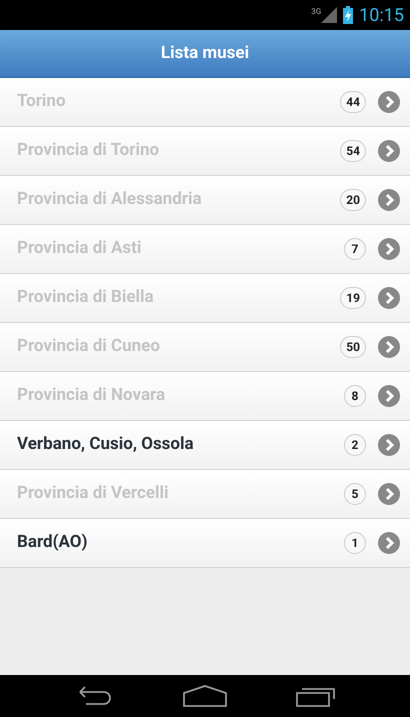 The image size is (410, 717). What do you see at coordinates (355, 445) in the screenshot?
I see `count-badge: 2` at bounding box center [355, 445].